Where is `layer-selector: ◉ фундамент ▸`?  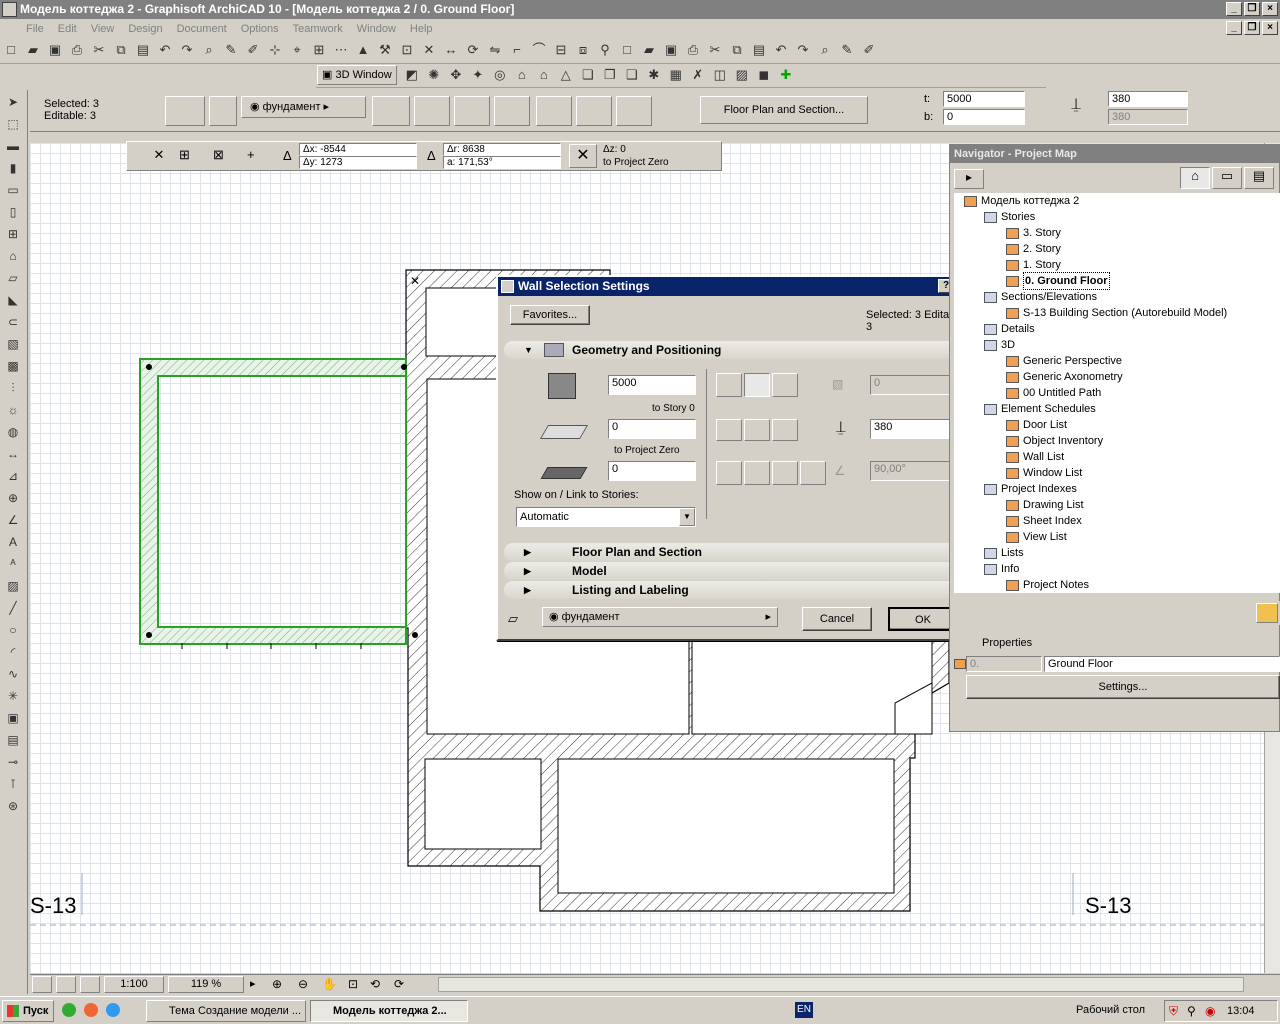 layer-selector: ◉ фундамент ▸ is located at coordinates (303, 107).